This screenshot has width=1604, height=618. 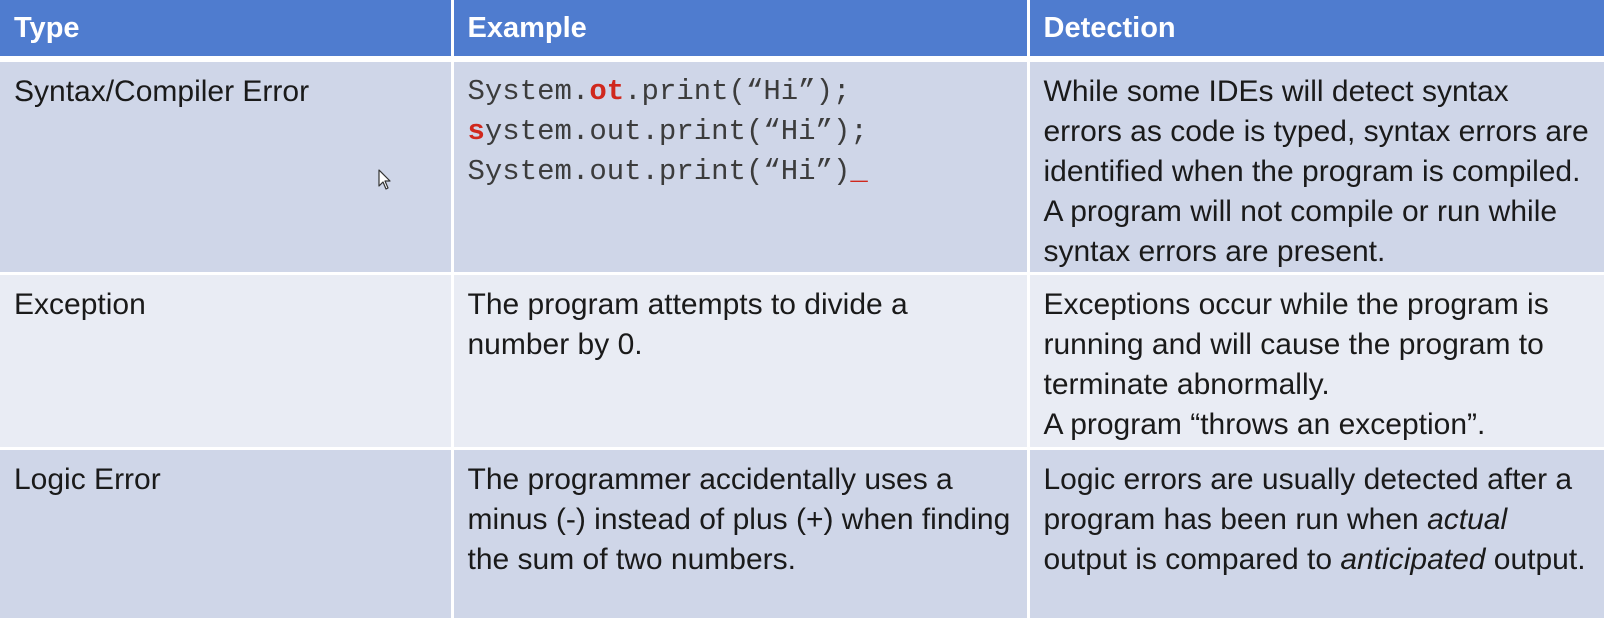 I want to click on header-row: Type Example Detection, so click(x=802, y=31).